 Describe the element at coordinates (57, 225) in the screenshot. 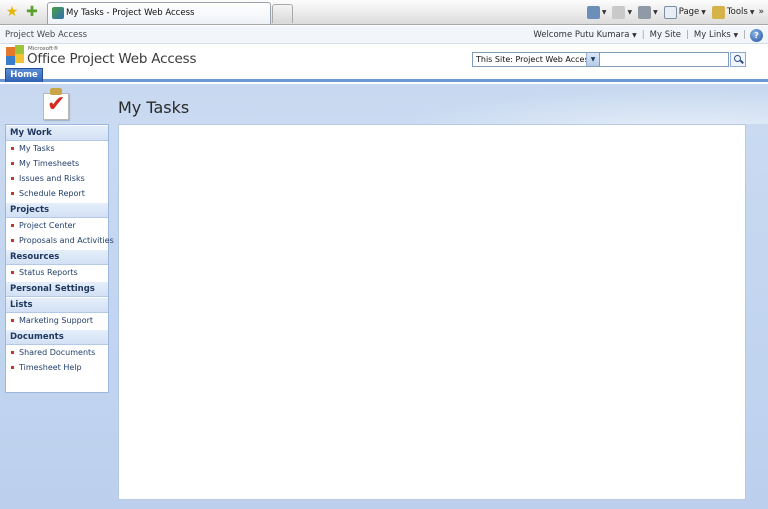

I see `ql-item-project-center: Project Center` at that location.